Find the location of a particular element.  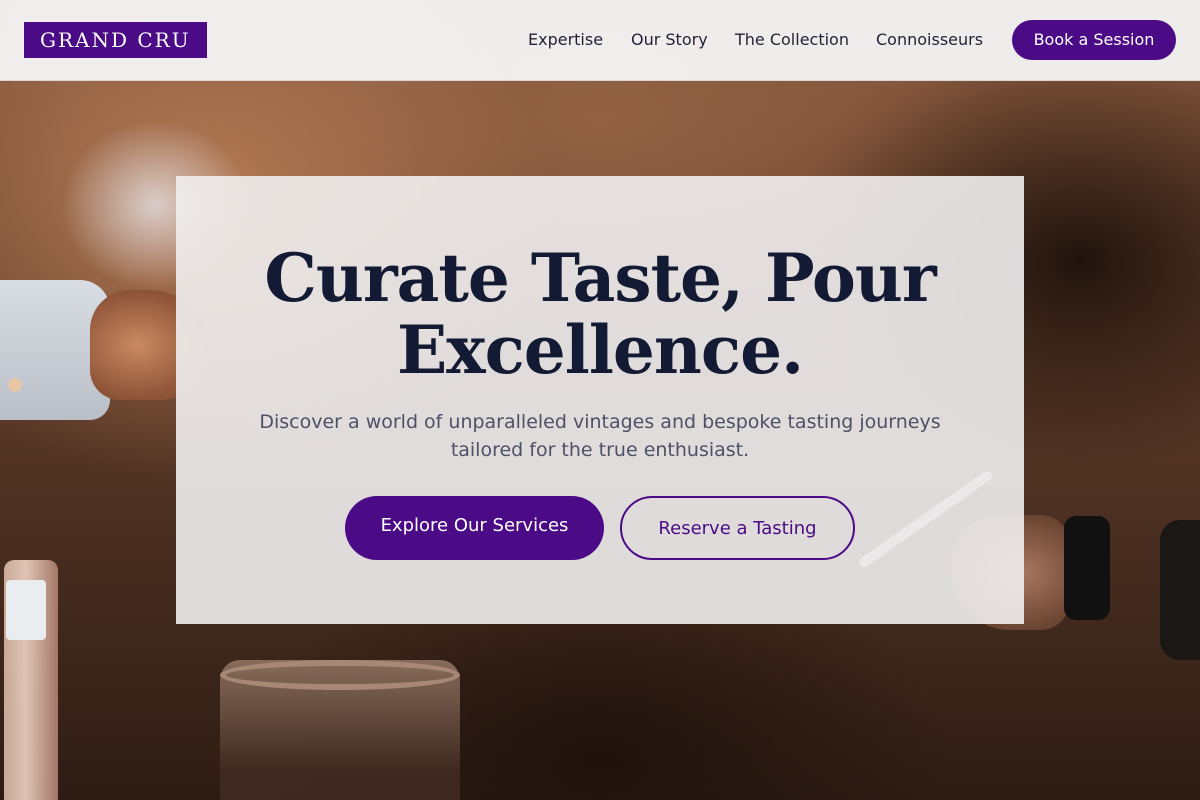

background-bottle-label is located at coordinates (26, 610).